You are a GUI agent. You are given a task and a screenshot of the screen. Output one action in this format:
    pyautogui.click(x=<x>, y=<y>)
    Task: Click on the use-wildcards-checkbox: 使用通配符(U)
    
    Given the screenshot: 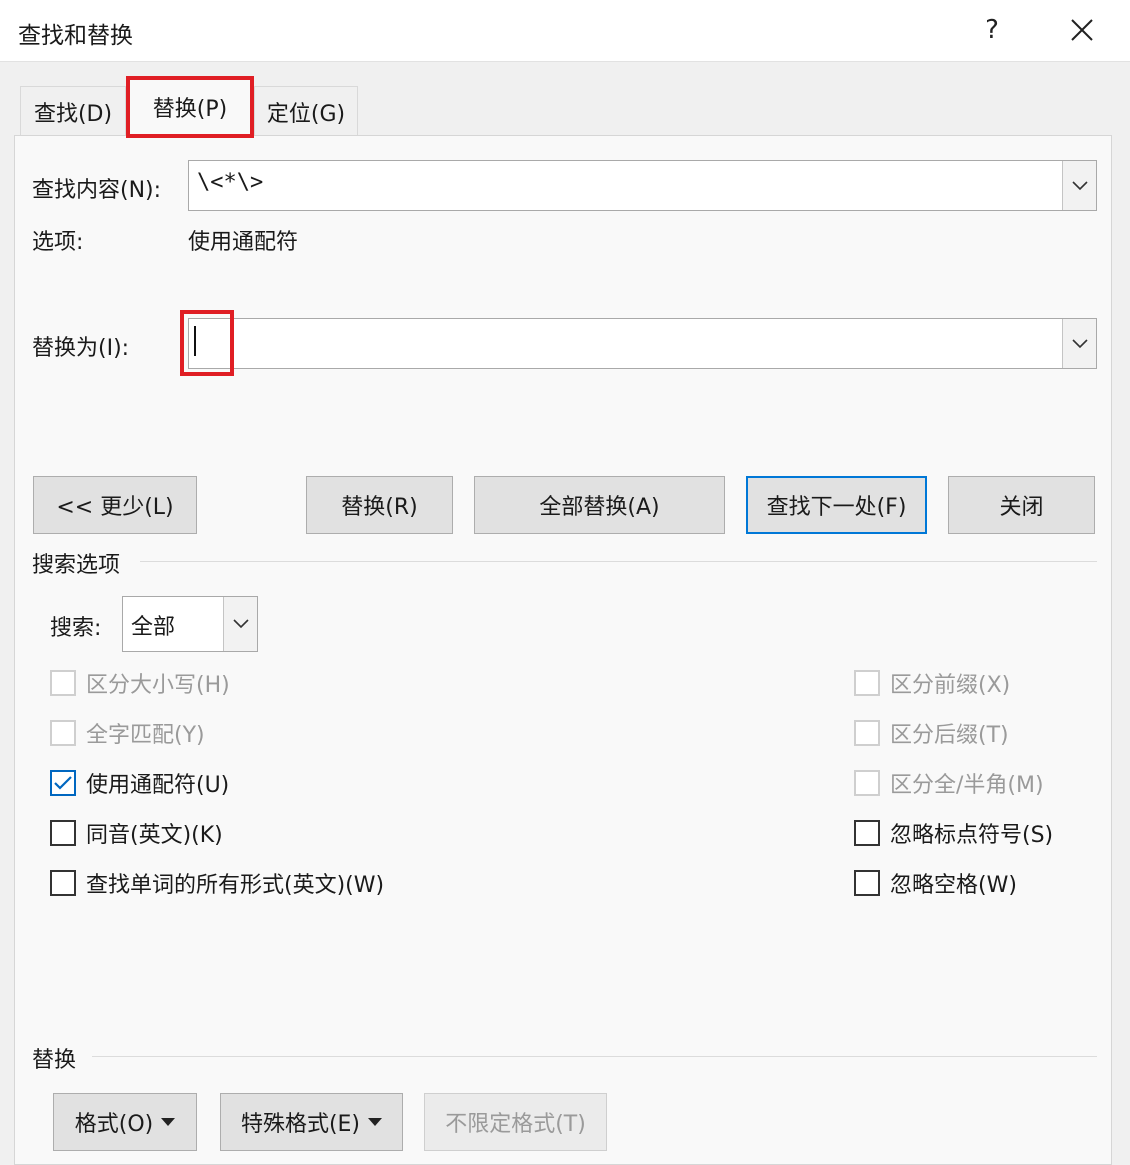 What is the action you would take?
    pyautogui.click(x=139, y=783)
    